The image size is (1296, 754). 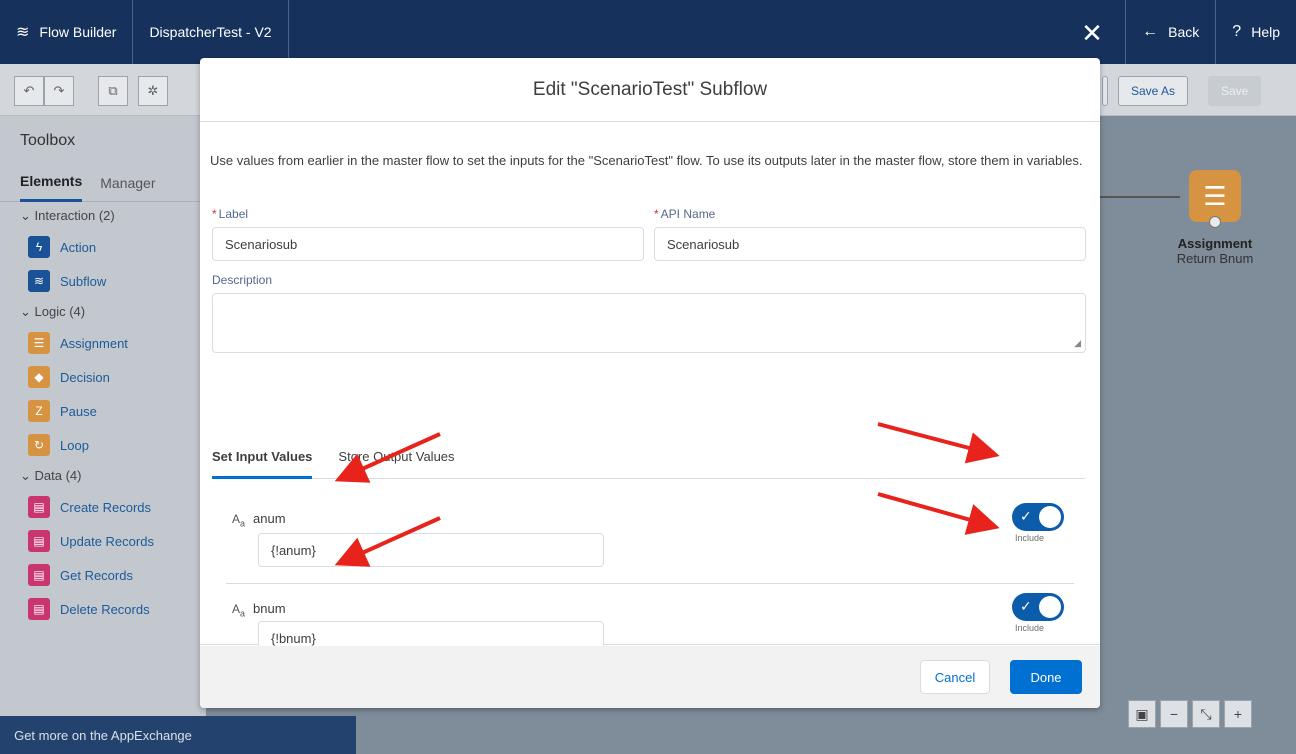 What do you see at coordinates (113, 91) in the screenshot?
I see `copy-icon: ⧉` at bounding box center [113, 91].